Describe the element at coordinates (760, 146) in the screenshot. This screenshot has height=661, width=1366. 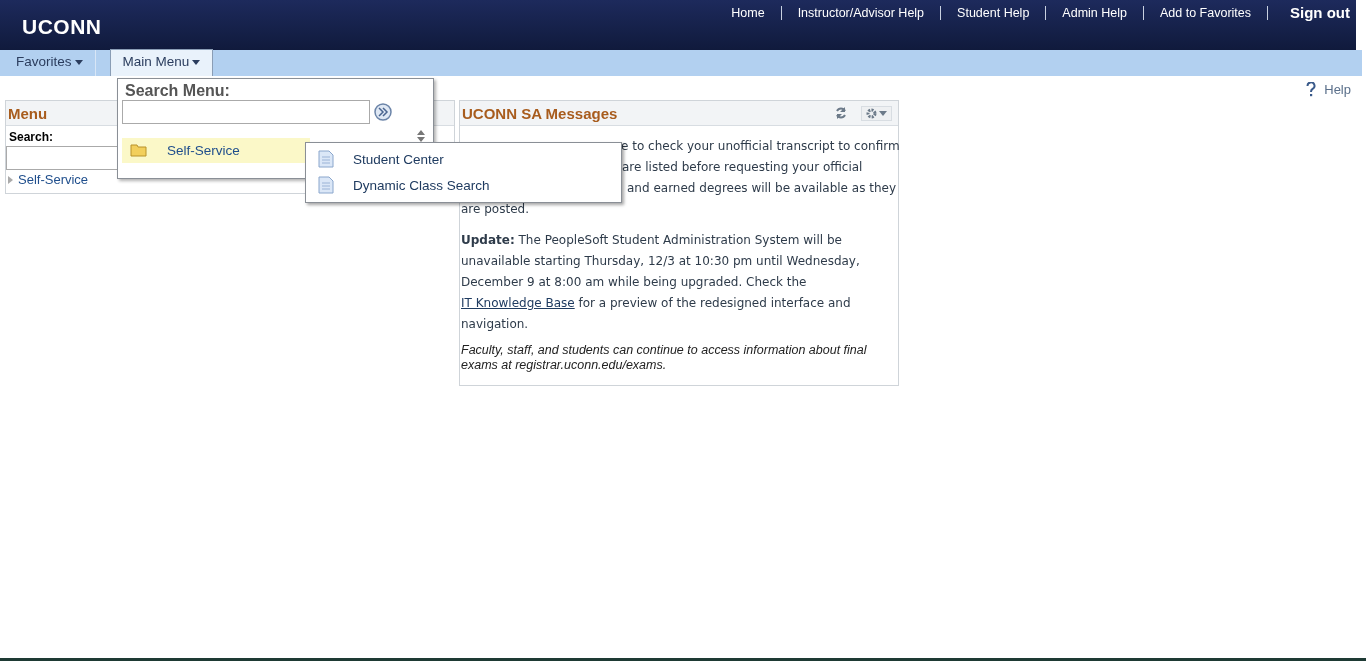
I see `message-text: e to check your unofficial transcript to confirm` at that location.